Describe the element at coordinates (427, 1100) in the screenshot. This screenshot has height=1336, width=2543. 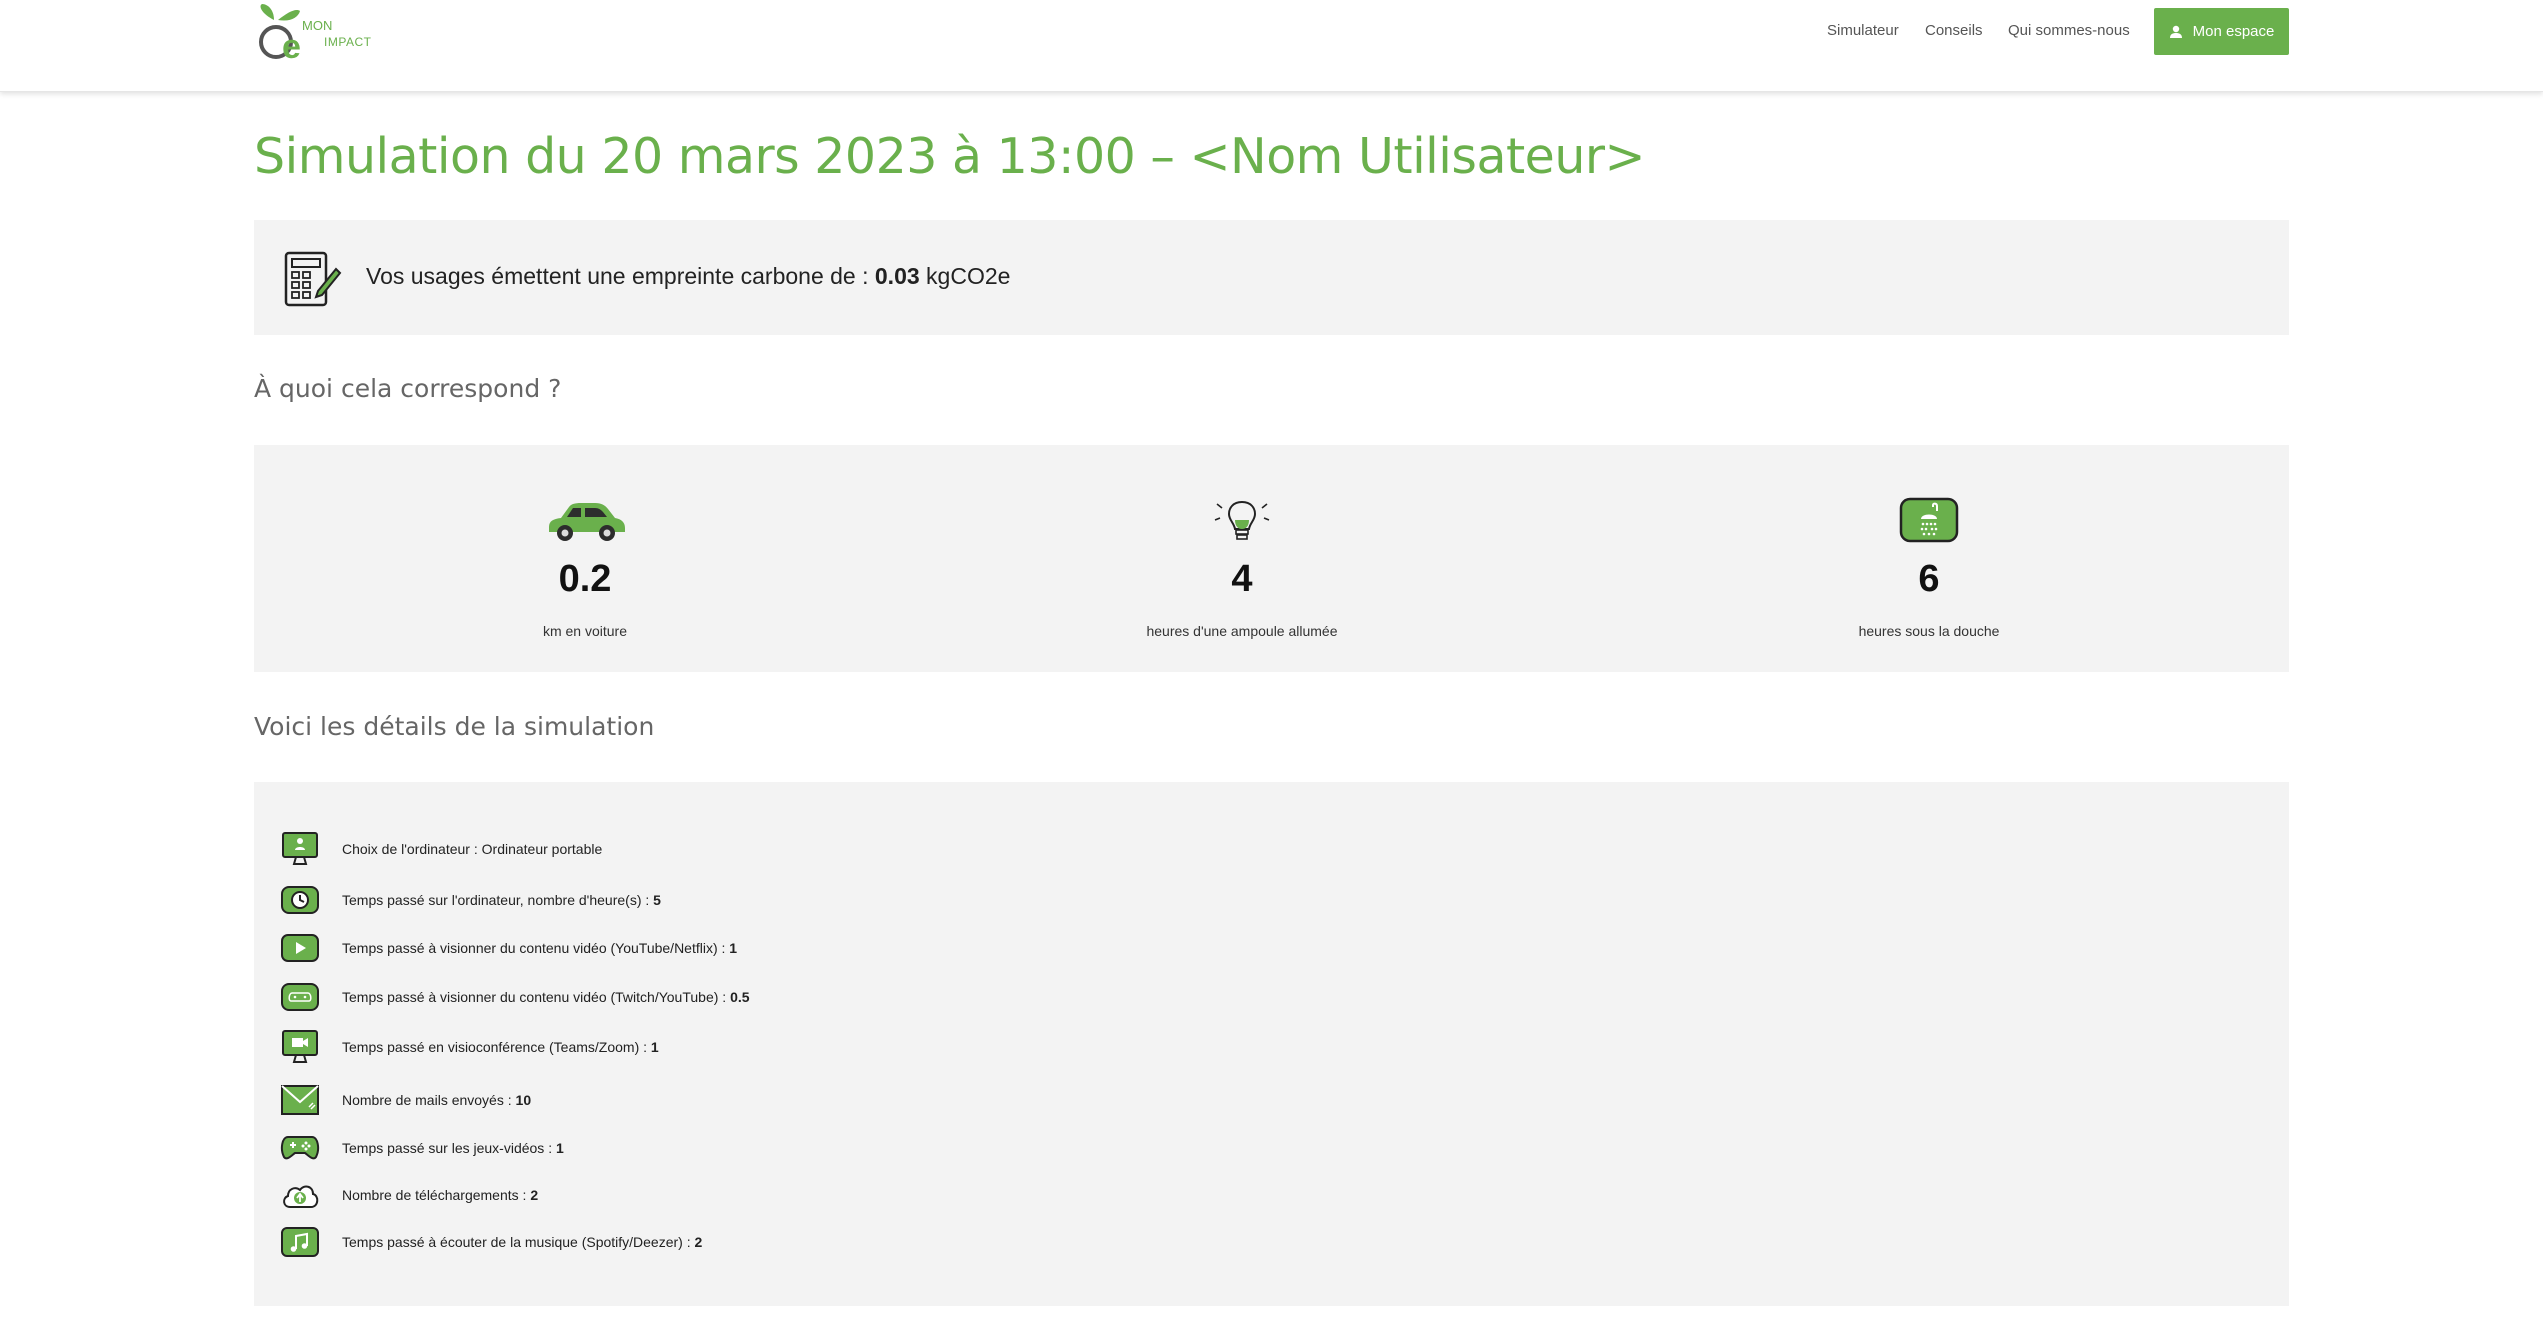
I see `detail-label: Nombre de mails envoyés :` at that location.